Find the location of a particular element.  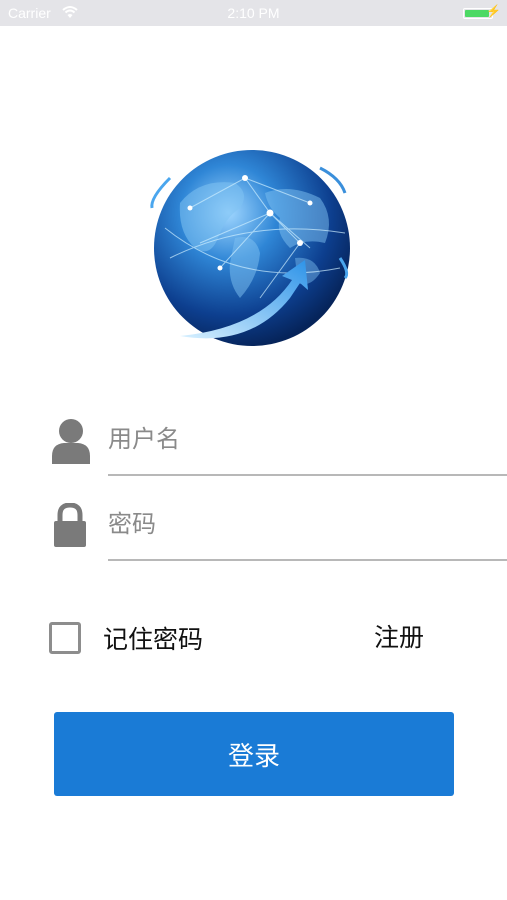

user-icon is located at coordinates (71, 443).